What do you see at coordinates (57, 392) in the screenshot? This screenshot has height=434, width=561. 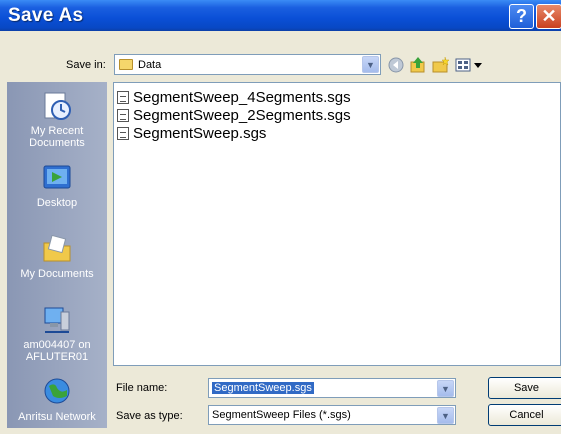 I see `network-globe-icon` at bounding box center [57, 392].